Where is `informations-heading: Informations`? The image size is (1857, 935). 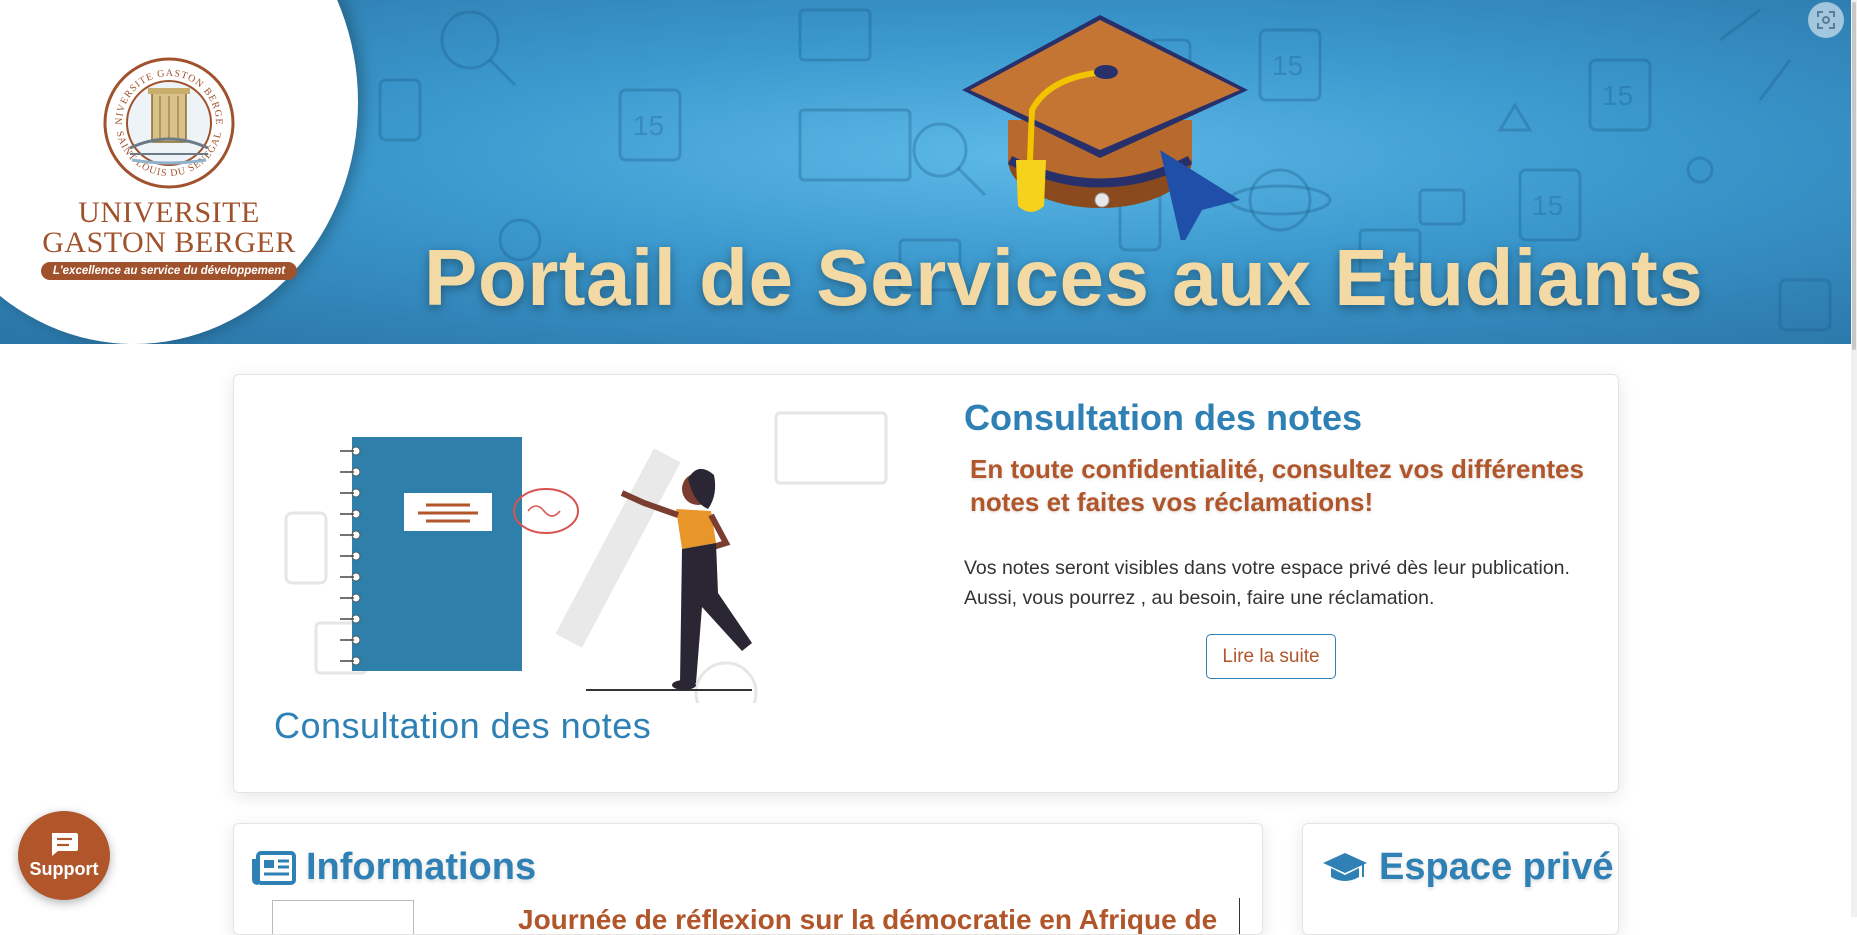
informations-heading: Informations is located at coordinates (421, 867).